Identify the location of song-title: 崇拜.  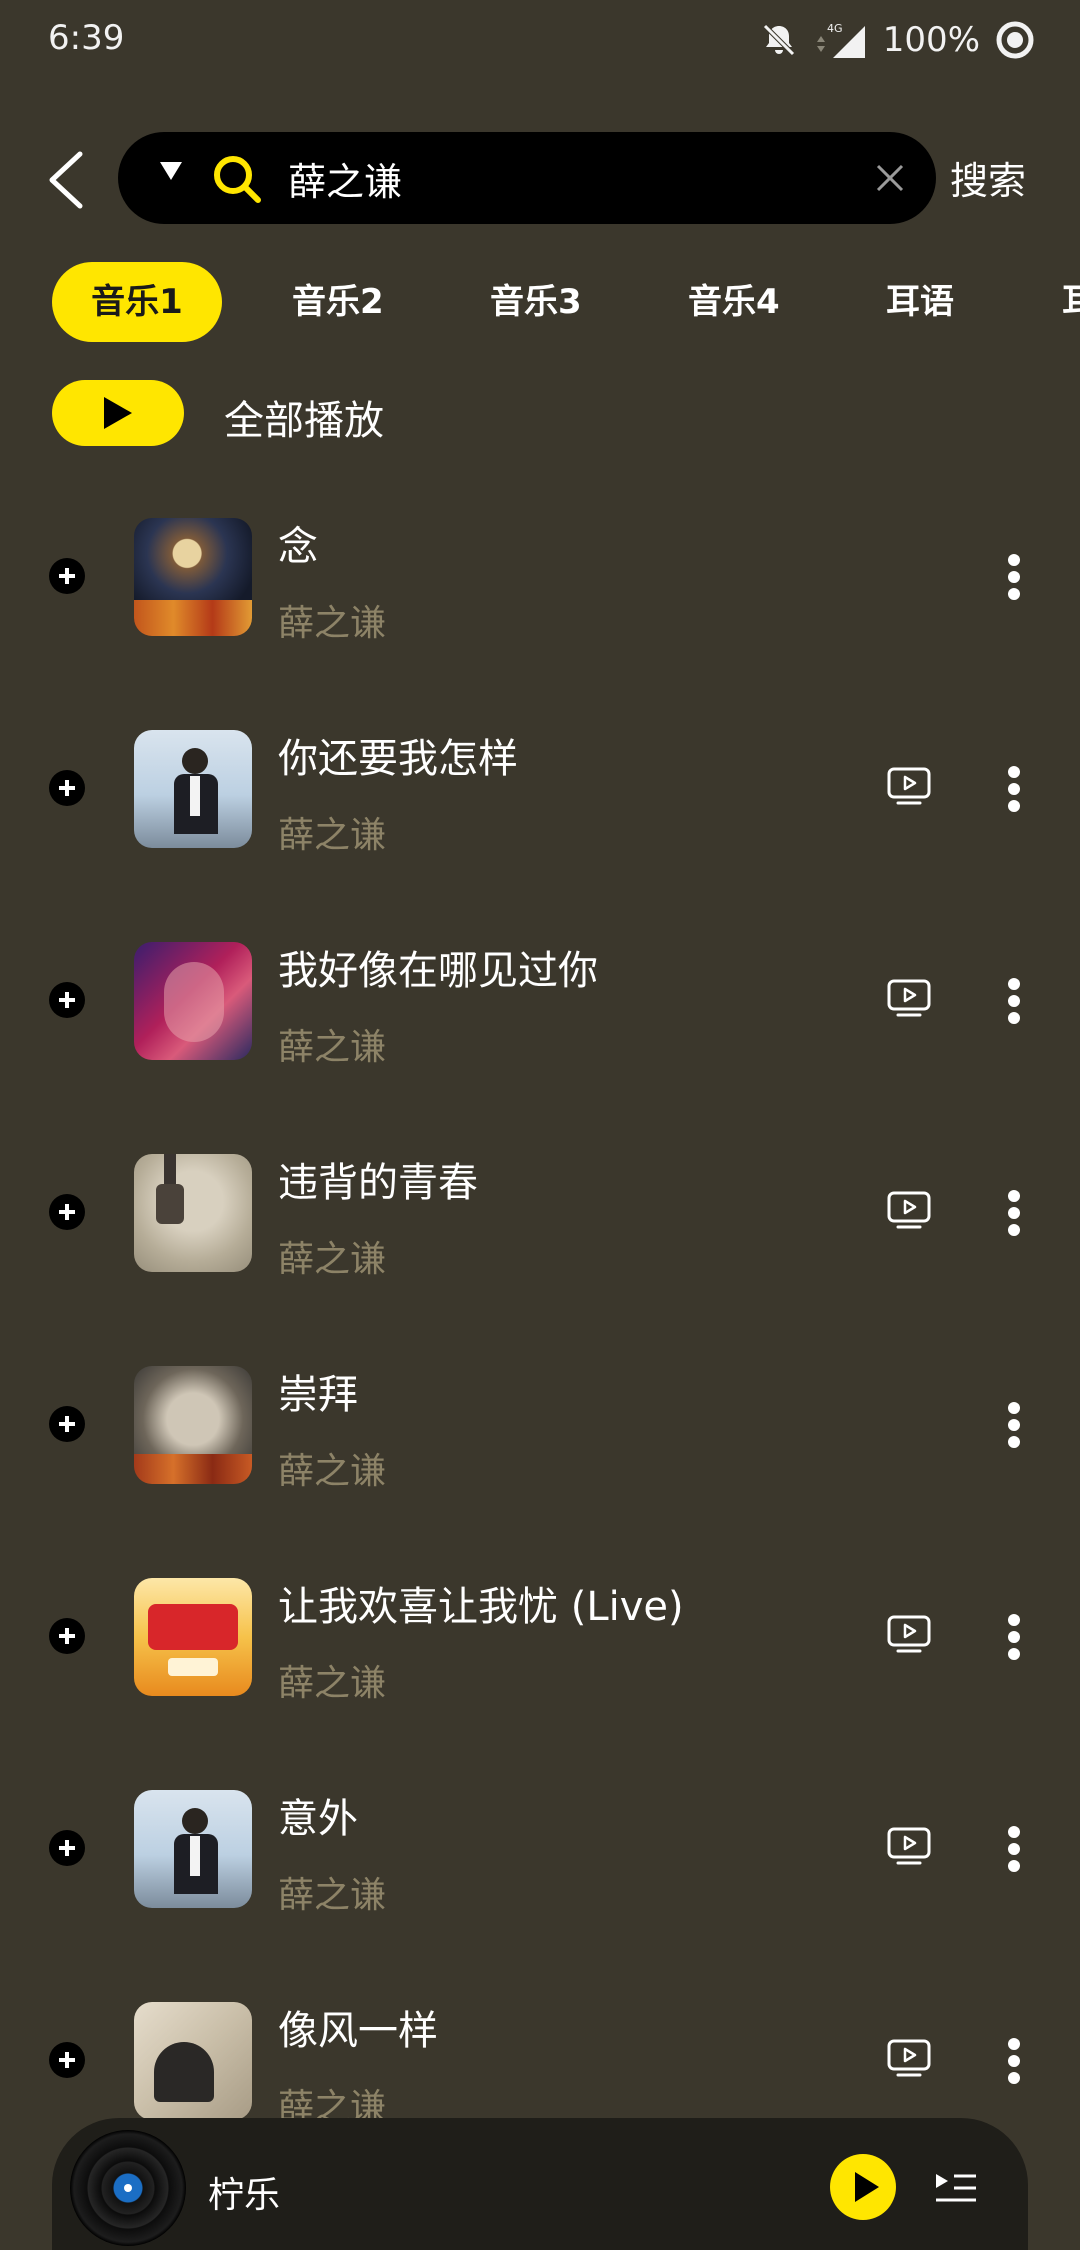
(318, 1395).